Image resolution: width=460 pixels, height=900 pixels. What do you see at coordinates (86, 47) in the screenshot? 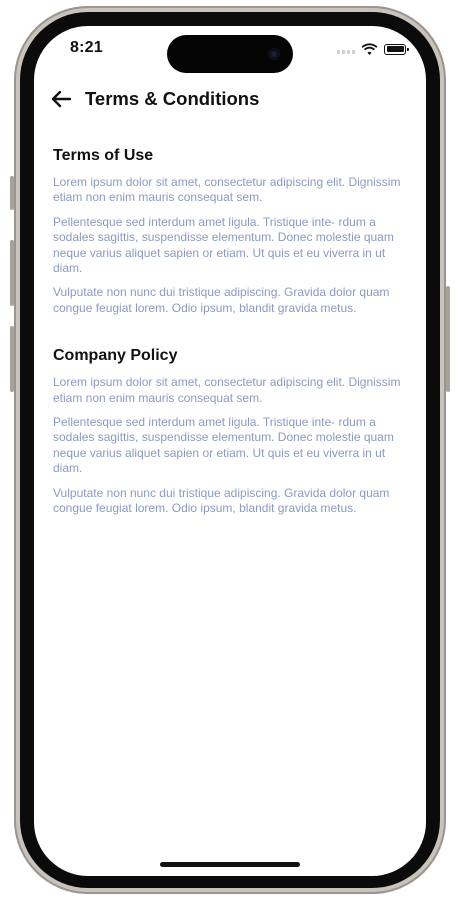
I see `status-time: 8:21` at bounding box center [86, 47].